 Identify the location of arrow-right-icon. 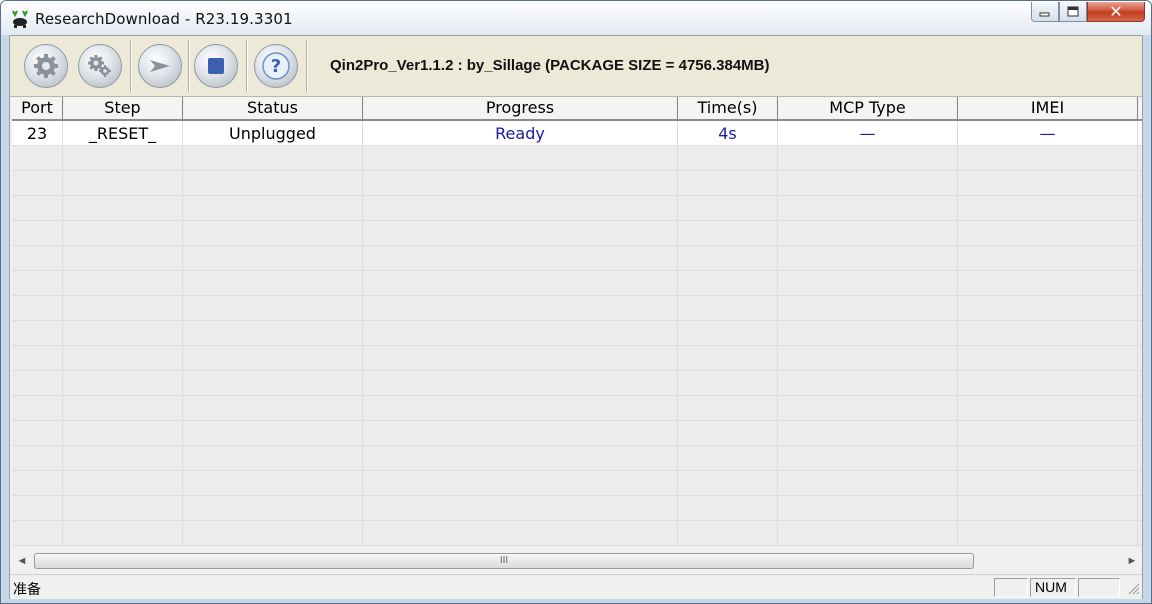
(160, 66).